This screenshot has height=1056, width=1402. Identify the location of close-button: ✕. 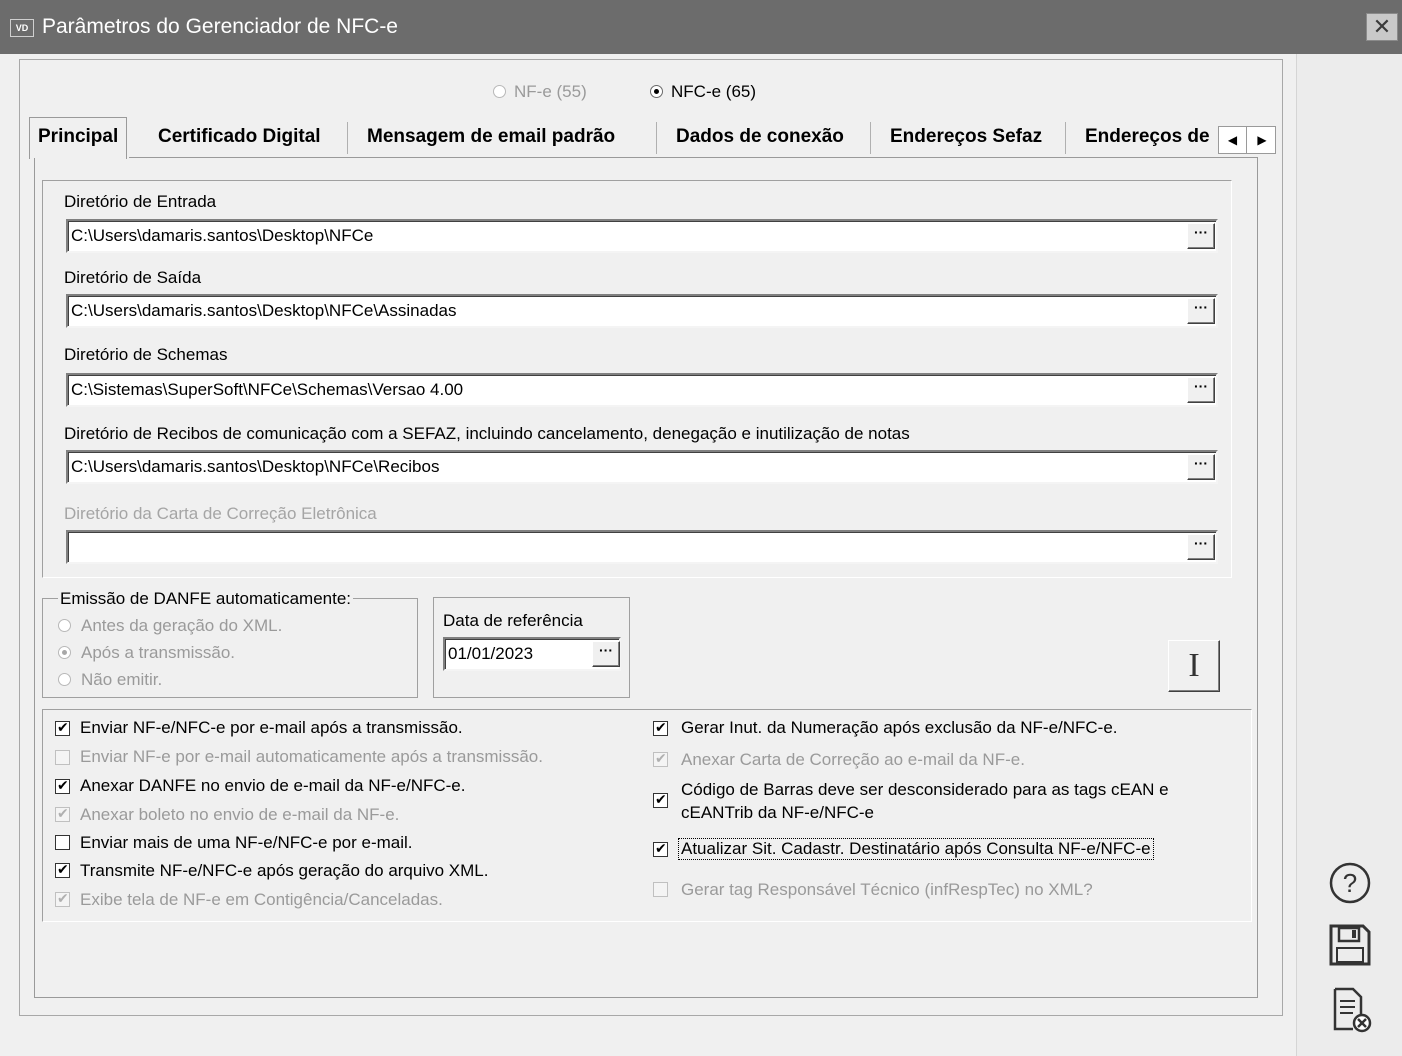
(1382, 27).